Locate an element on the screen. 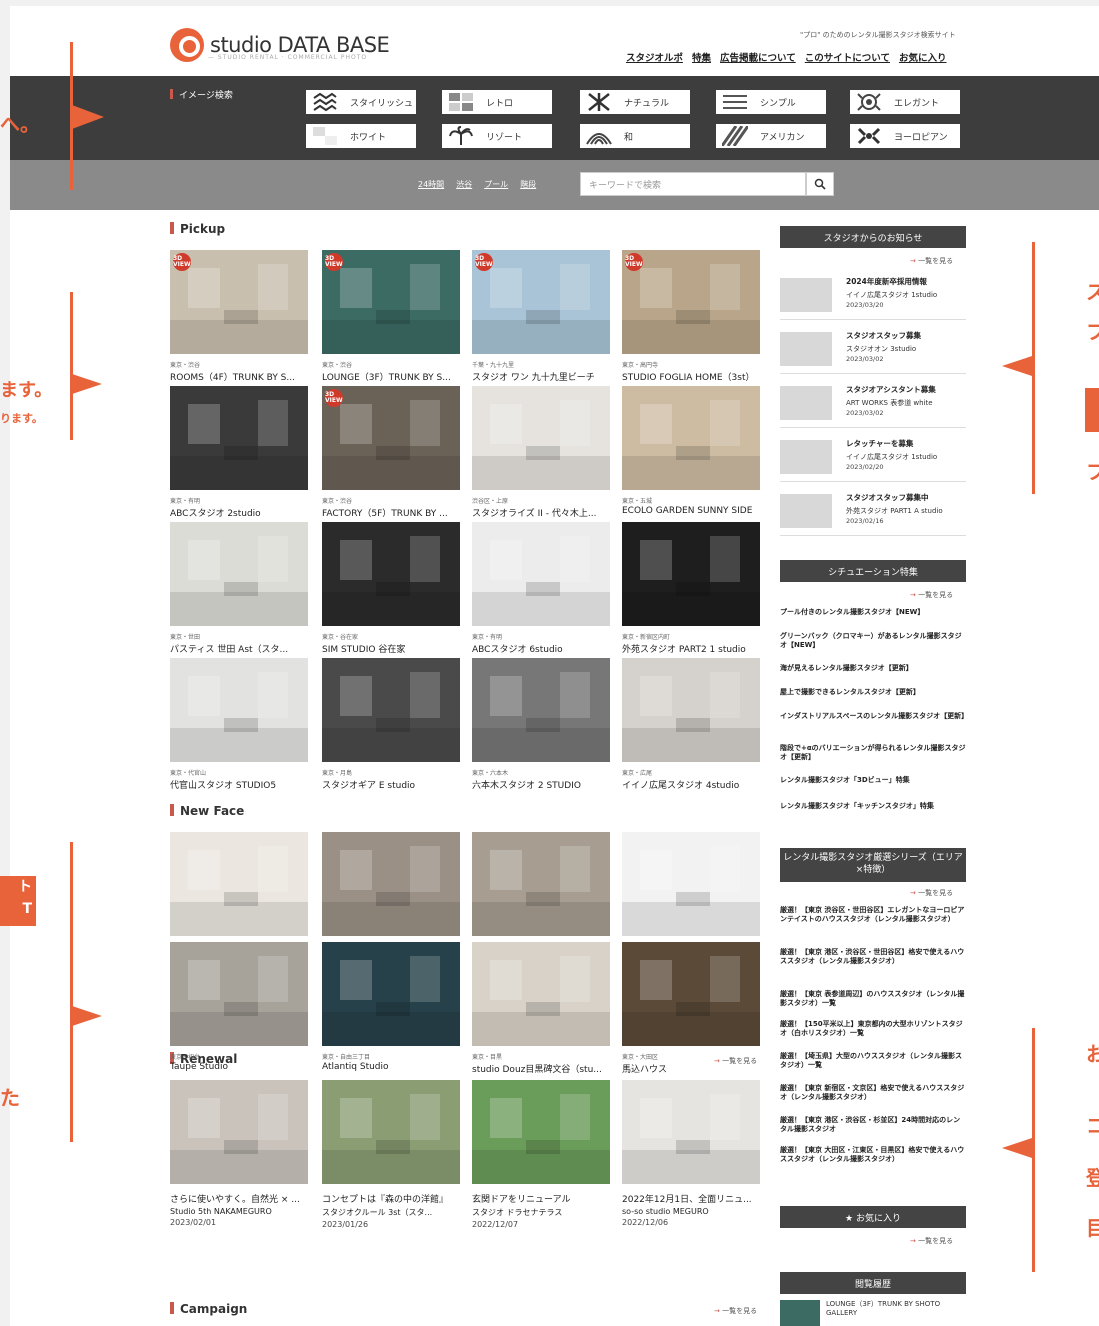 This screenshot has height=1326, width=1099. situation-link: プール付きのレンタル撮影スタジオ【NEW】 is located at coordinates (873, 612).